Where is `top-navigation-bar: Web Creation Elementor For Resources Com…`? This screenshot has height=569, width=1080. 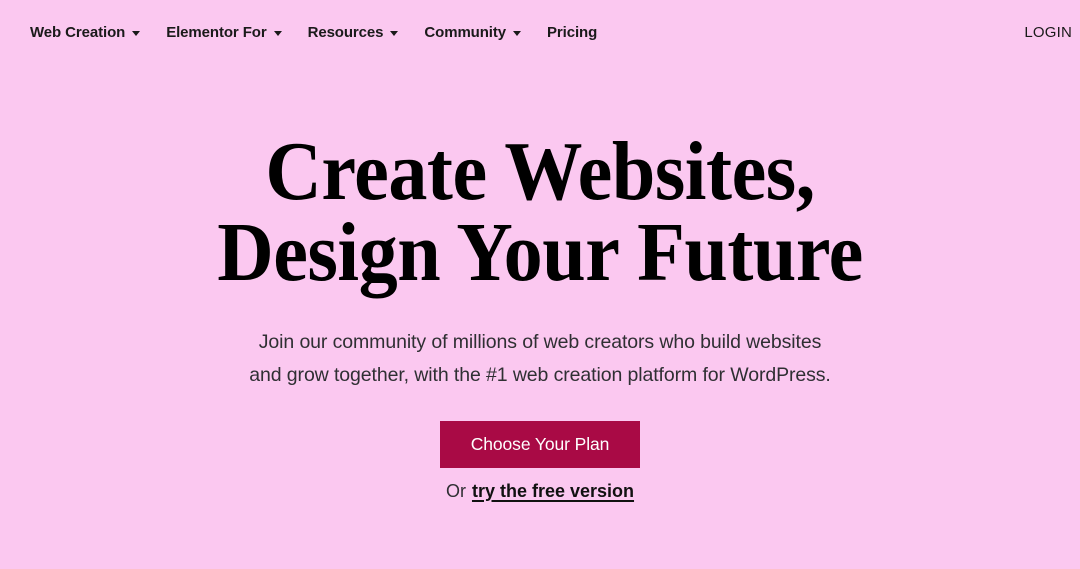 top-navigation-bar: Web Creation Elementor For Resources Com… is located at coordinates (540, 32).